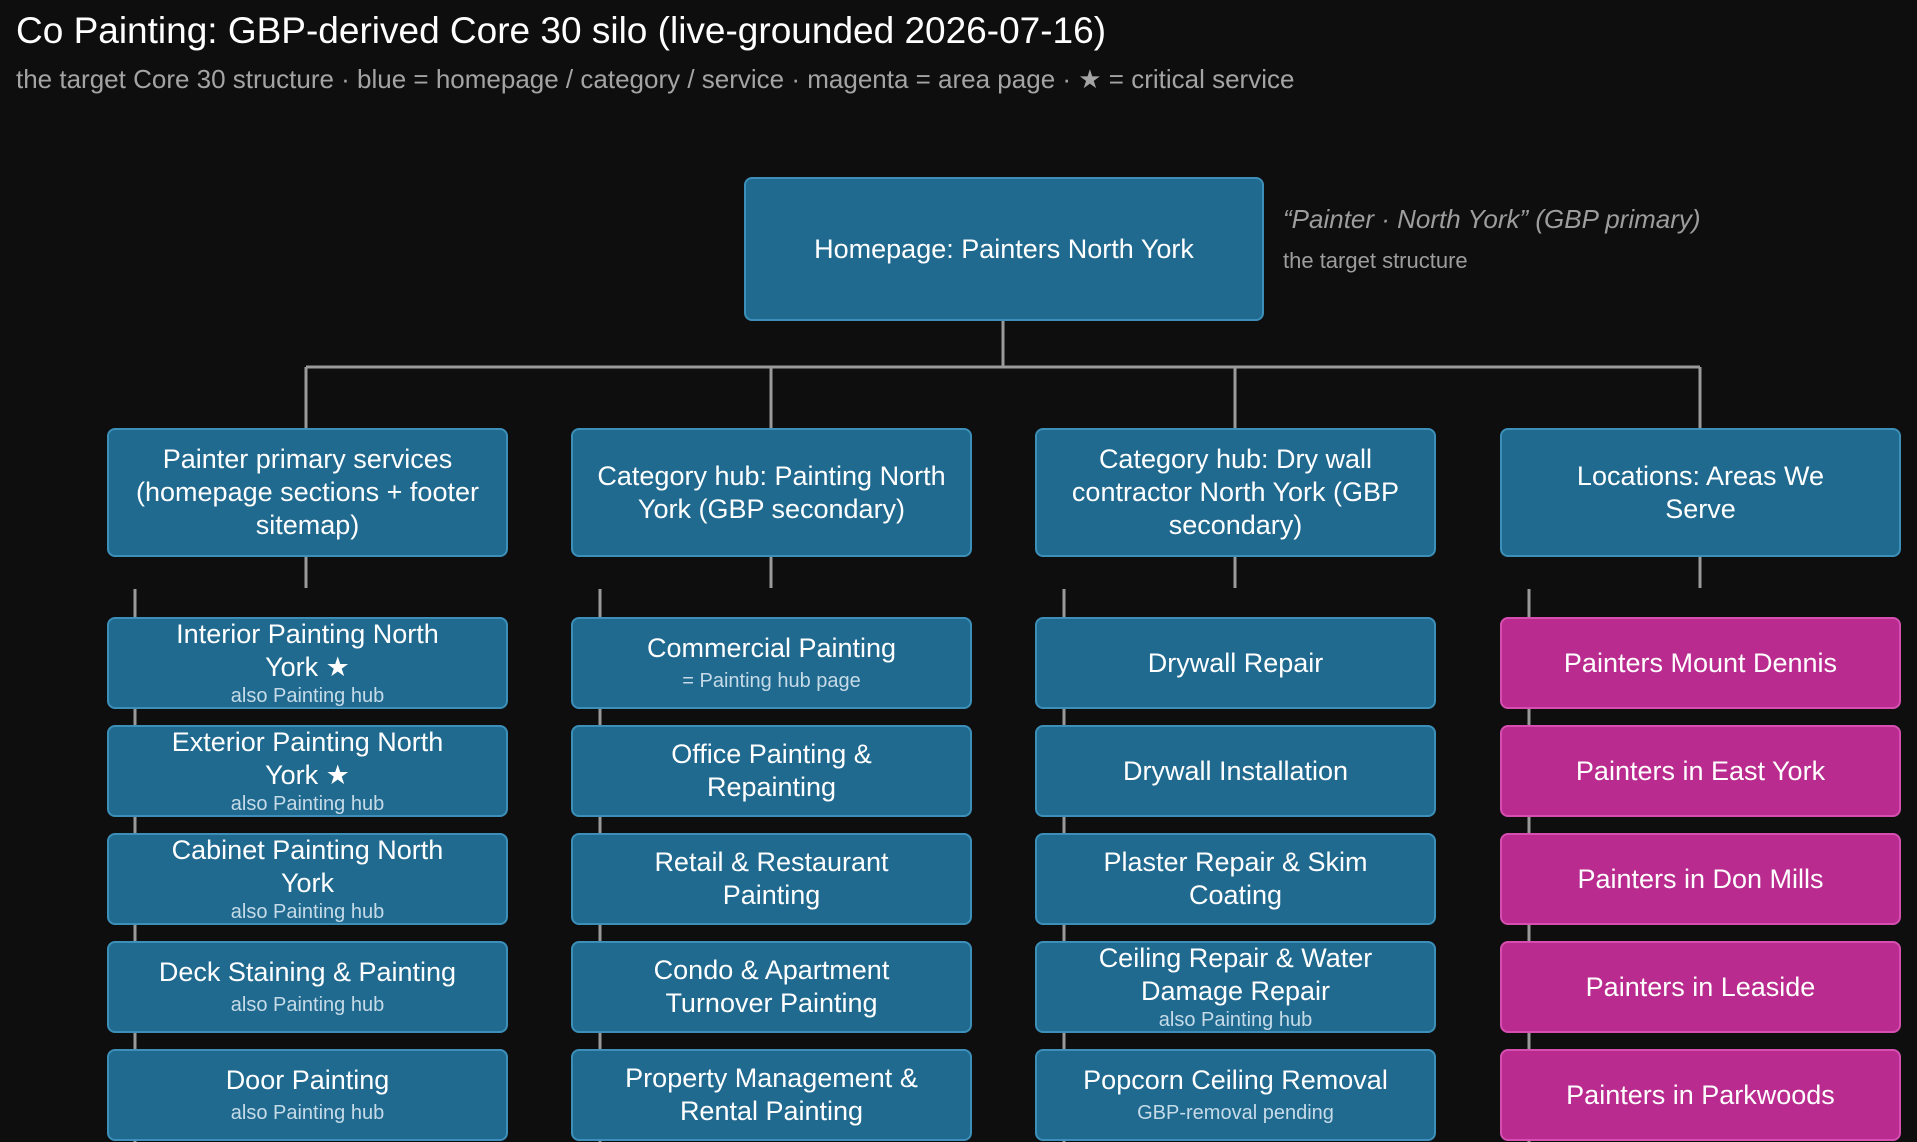  I want to click on service-node: Office Painting & Repainting, so click(771, 771).